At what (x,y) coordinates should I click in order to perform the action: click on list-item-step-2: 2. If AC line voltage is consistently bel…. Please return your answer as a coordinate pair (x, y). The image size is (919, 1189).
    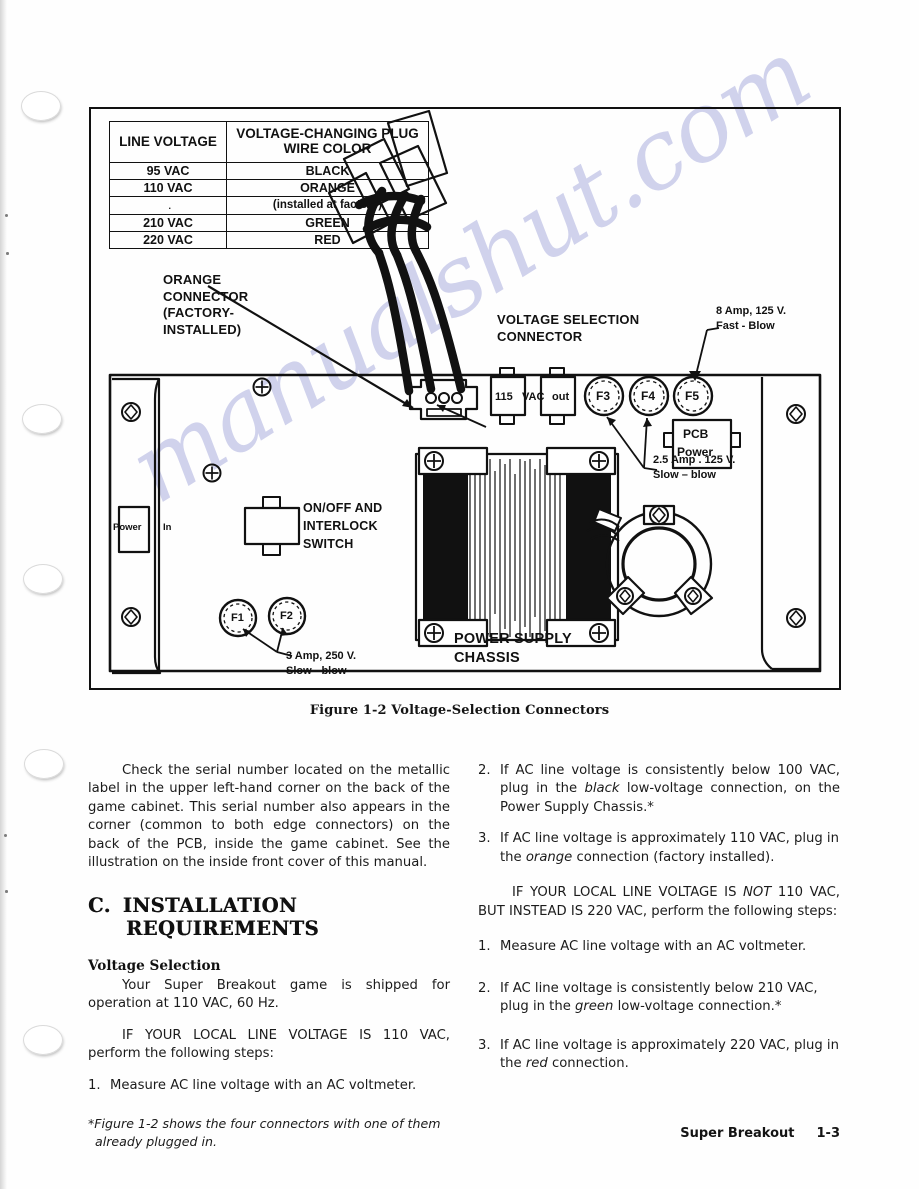
    Looking at the image, I should click on (659, 789).